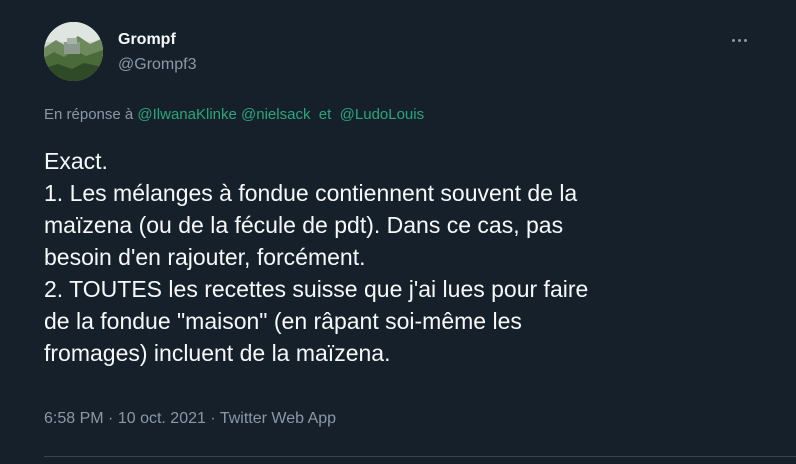 The height and width of the screenshot is (464, 796). Describe the element at coordinates (205, 257) in the screenshot. I see `tweet-text-line: besoin d'en rajouter, forcément.` at that location.